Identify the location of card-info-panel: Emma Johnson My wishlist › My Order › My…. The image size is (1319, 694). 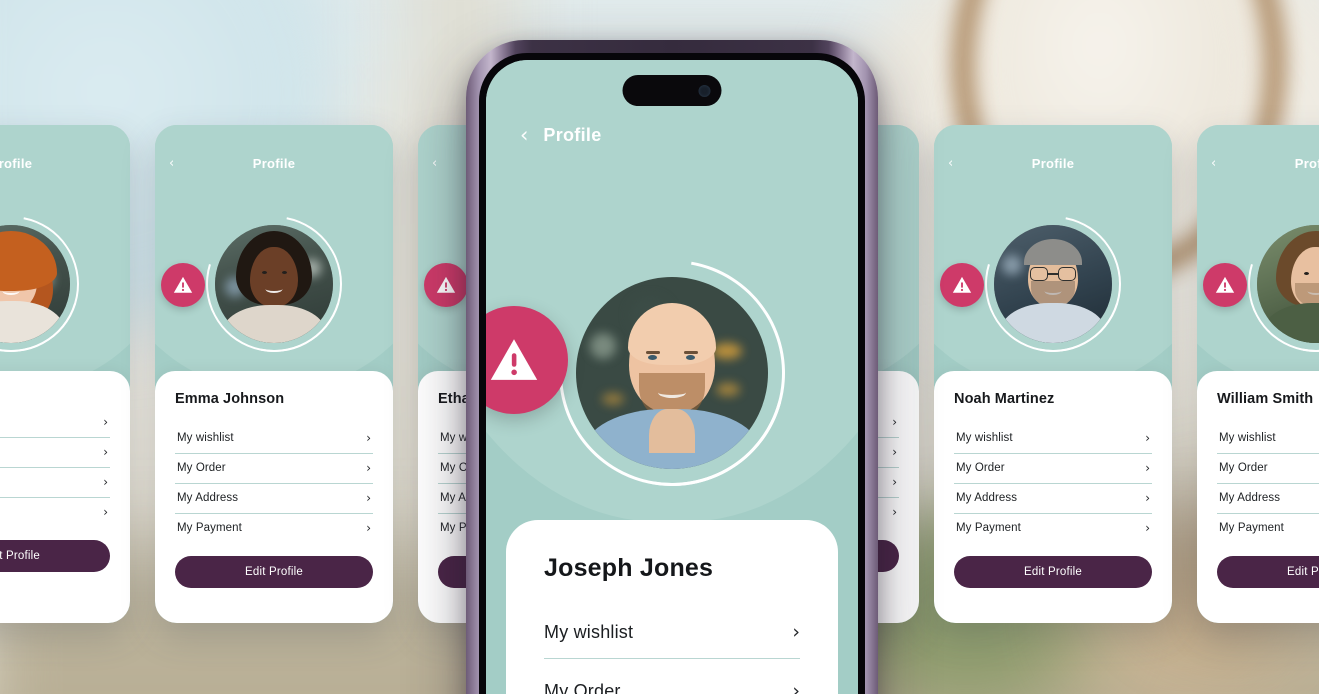
(274, 497).